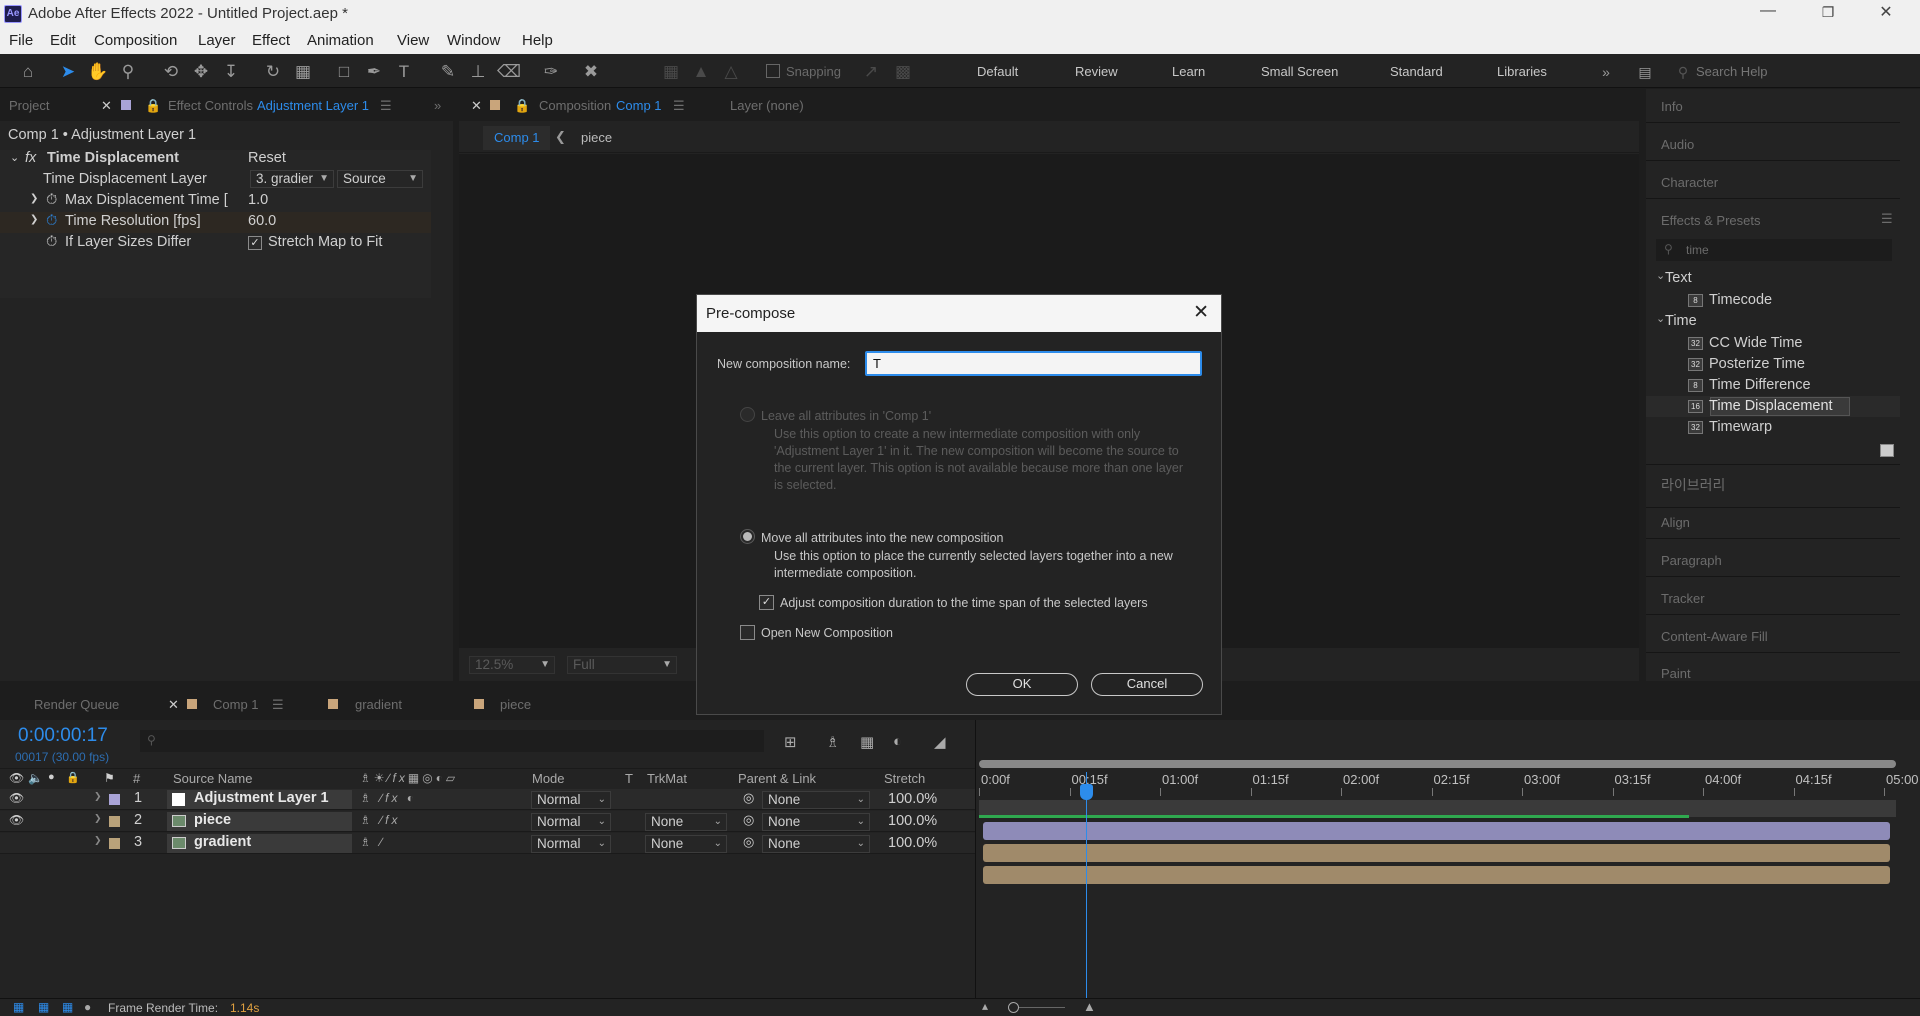 The image size is (1920, 1016). Describe the element at coordinates (478, 72) in the screenshot. I see `clone-stamp-icon: ⊥` at that location.